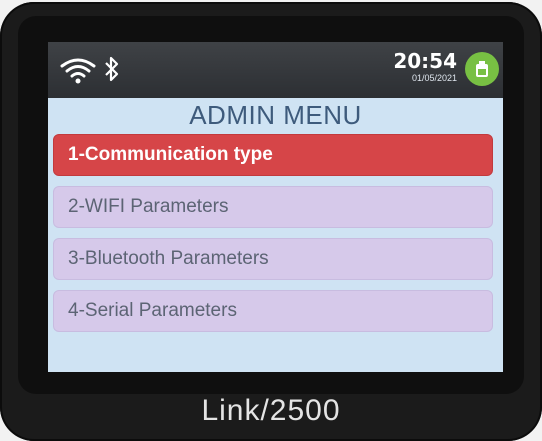  Describe the element at coordinates (168, 258) in the screenshot. I see `menu-item-label: 3-Bluetooth Parameters` at that location.